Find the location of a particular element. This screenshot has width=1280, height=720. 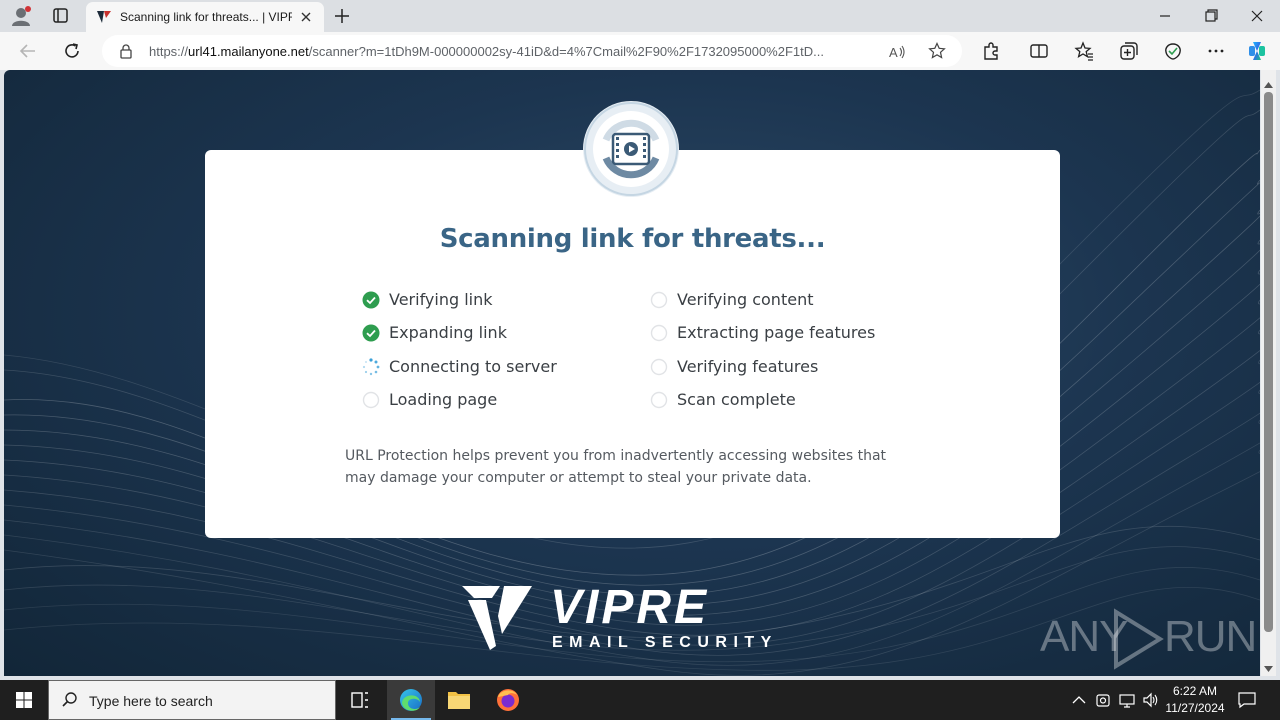

scanner-badge-icon is located at coordinates (631, 149).